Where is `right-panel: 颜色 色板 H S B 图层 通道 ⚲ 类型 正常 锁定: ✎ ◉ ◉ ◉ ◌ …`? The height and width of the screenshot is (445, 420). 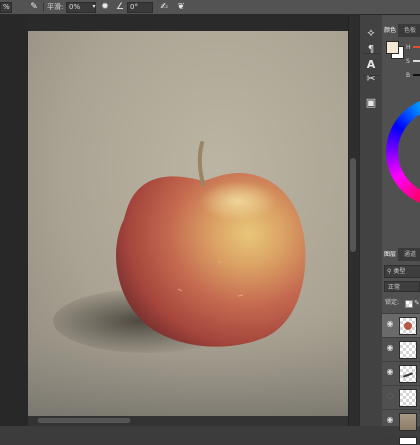 right-panel: 颜色 色板 H S B 图层 通道 ⚲ 类型 正常 锁定: ✎ ◉ ◉ ◉ ◌ … is located at coordinates (401, 230).